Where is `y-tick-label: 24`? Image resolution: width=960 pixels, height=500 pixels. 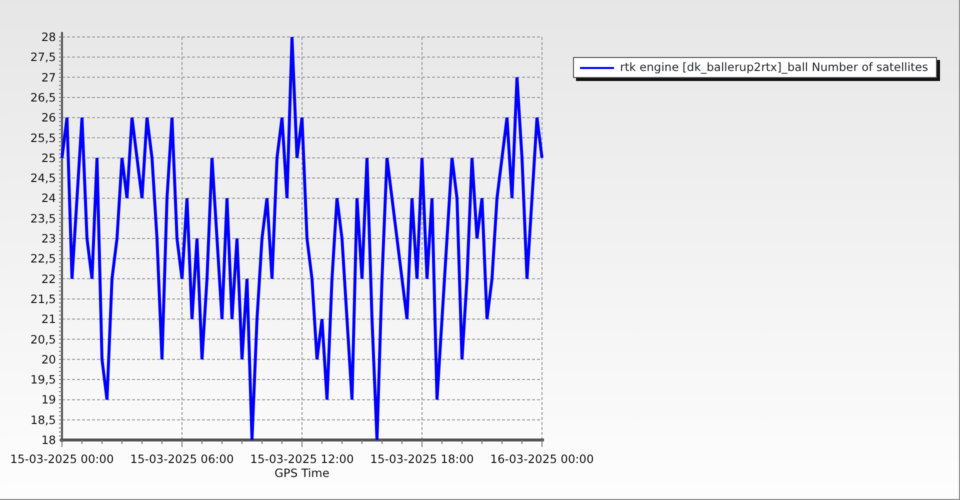
y-tick-label: 24 is located at coordinates (48, 198).